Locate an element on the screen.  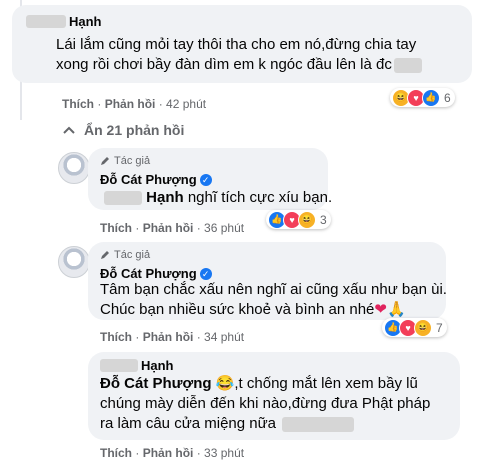
chevron-up-icon is located at coordinates (69, 130).